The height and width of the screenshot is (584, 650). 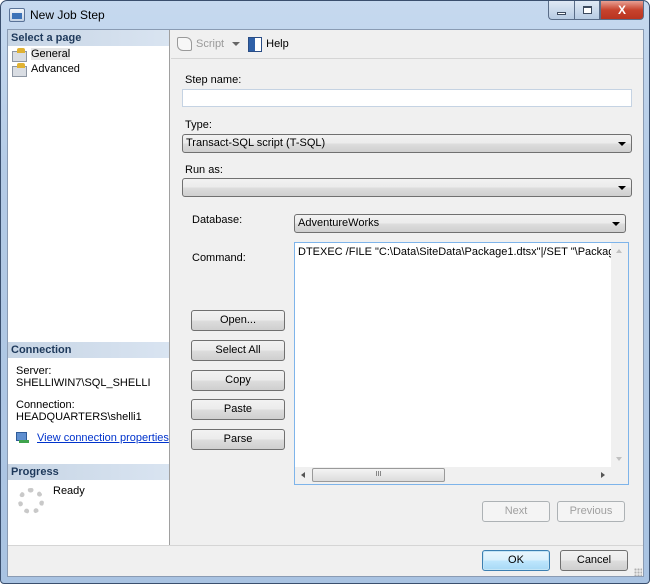 I want to click on run-as-label: Run as:, so click(x=204, y=170).